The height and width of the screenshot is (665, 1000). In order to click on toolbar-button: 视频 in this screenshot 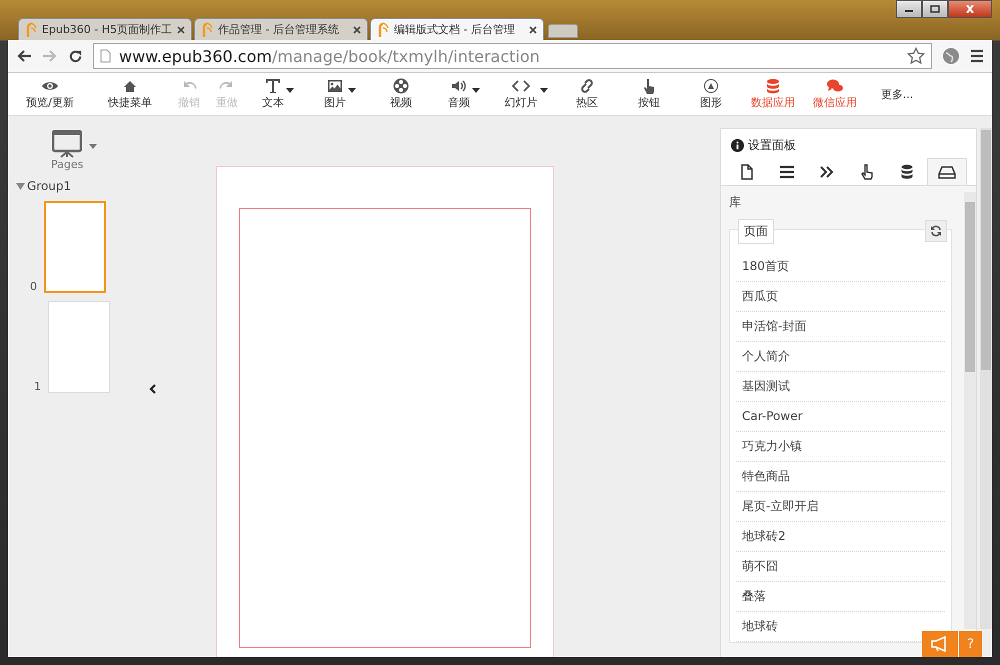, I will do `click(401, 94)`.